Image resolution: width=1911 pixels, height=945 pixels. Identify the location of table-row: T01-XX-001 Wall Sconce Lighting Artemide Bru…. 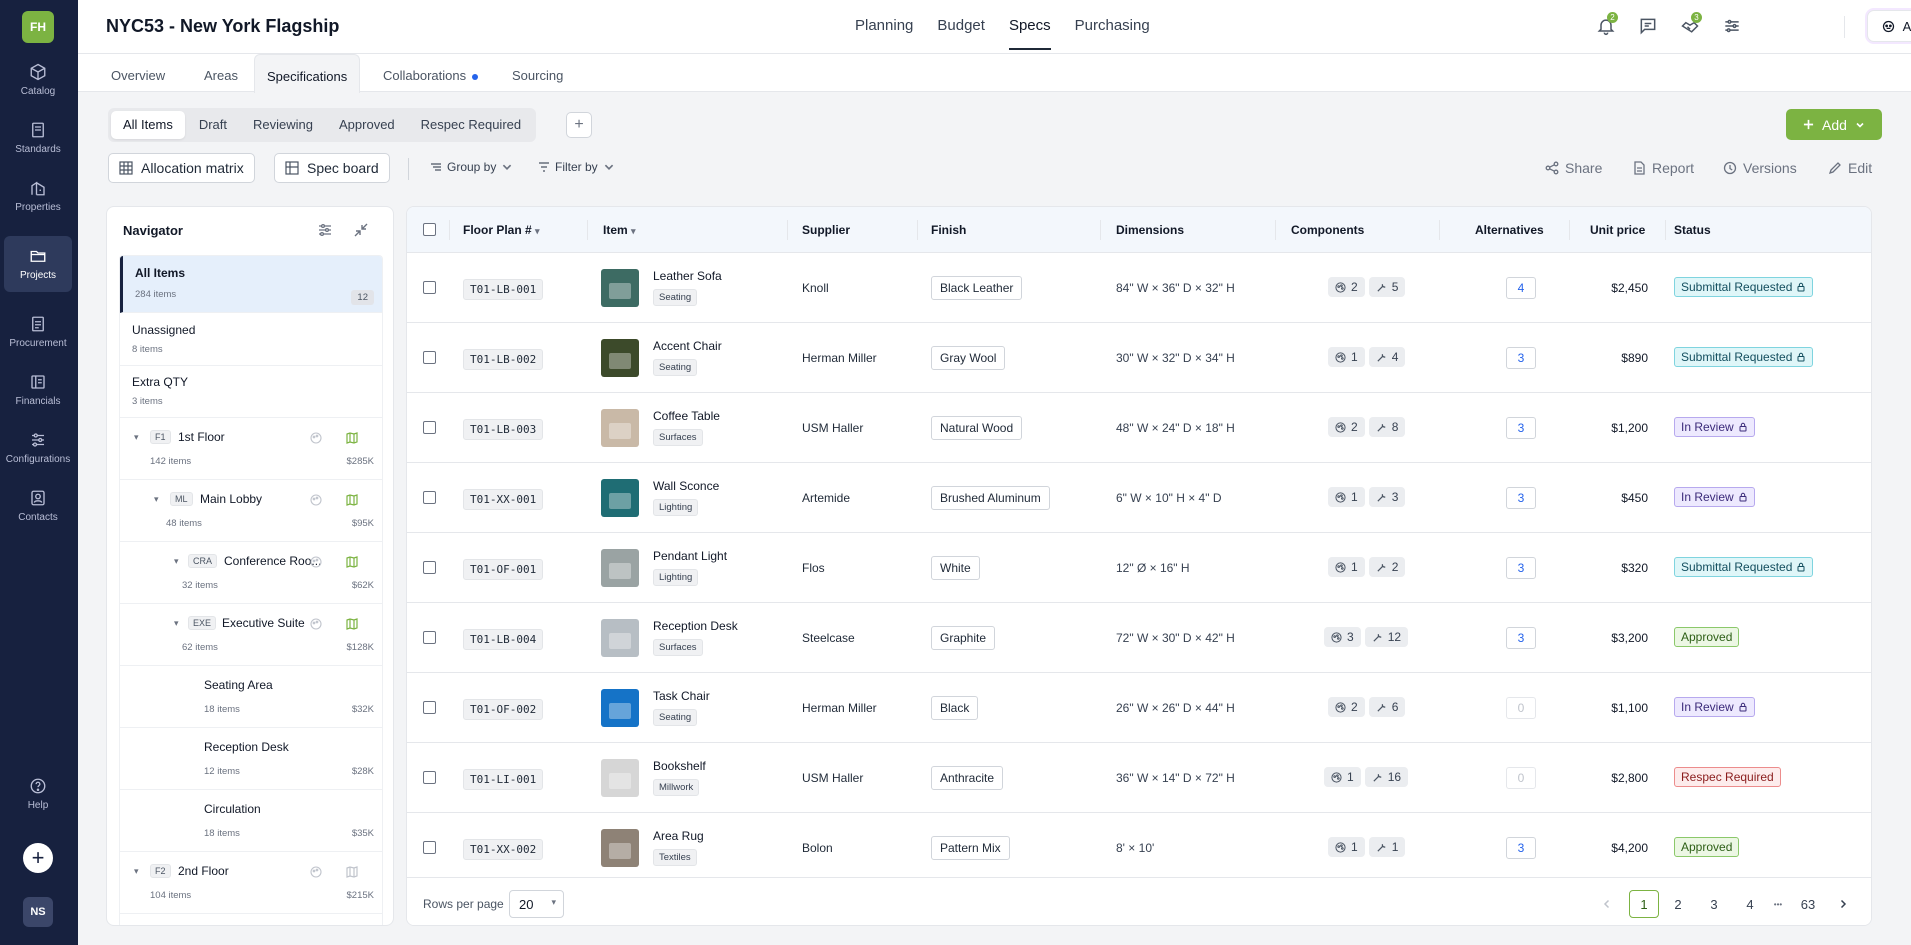
(1139, 498).